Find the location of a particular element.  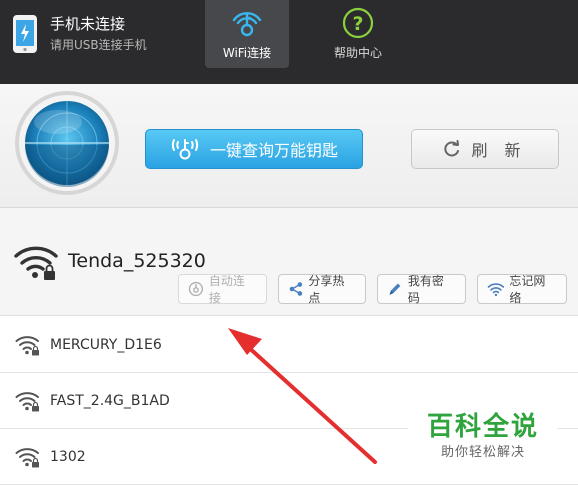

phone-status-subtitle: 请用USB连接手机 is located at coordinates (98, 45).